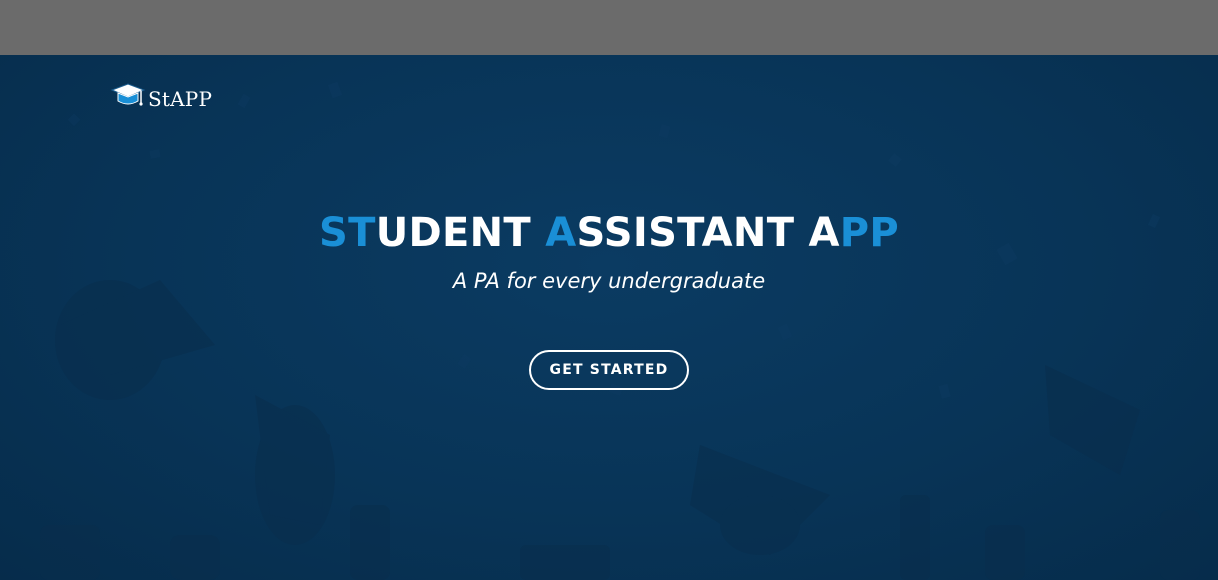 This screenshot has width=1218, height=580. Describe the element at coordinates (347, 233) in the screenshot. I see `headline-part: ST` at that location.